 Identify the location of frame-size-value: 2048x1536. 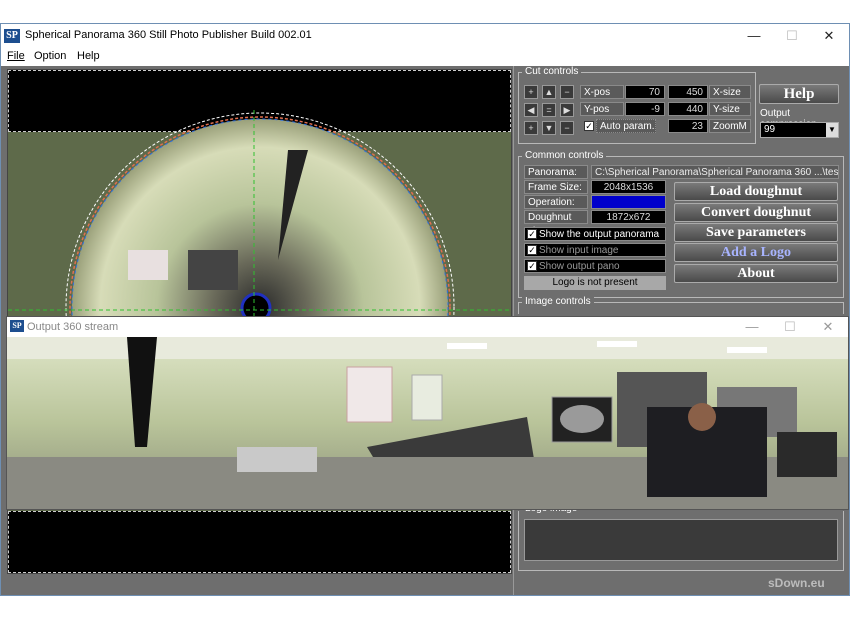
(628, 187).